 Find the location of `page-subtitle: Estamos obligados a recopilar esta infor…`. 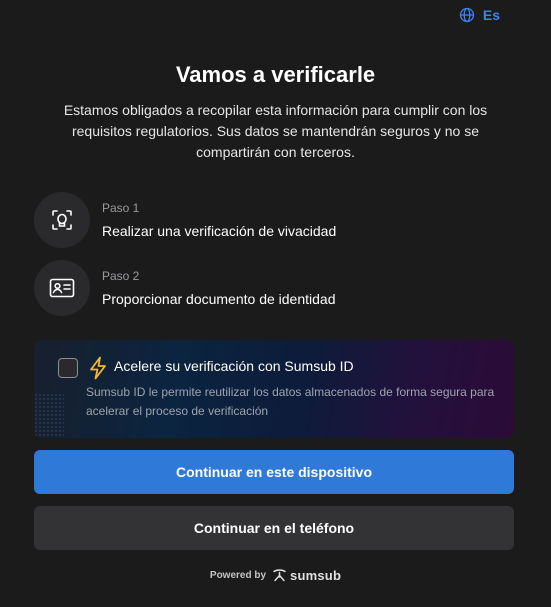

page-subtitle: Estamos obligados a recopilar esta infor… is located at coordinates (275, 131).